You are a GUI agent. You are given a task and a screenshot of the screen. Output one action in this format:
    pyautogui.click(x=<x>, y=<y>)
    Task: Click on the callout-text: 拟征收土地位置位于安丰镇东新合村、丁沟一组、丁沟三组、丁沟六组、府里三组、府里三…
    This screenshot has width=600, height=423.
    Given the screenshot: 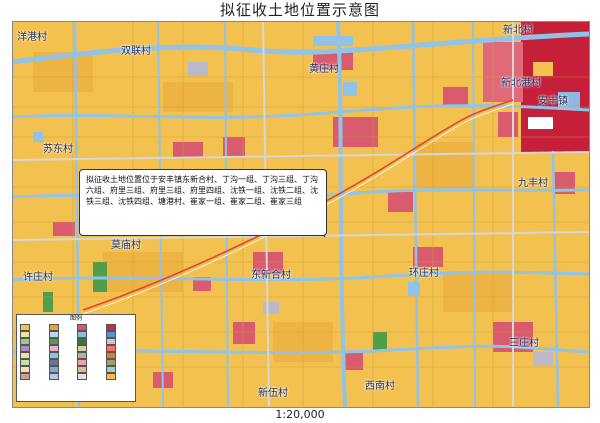 What is the action you would take?
    pyautogui.click(x=202, y=190)
    